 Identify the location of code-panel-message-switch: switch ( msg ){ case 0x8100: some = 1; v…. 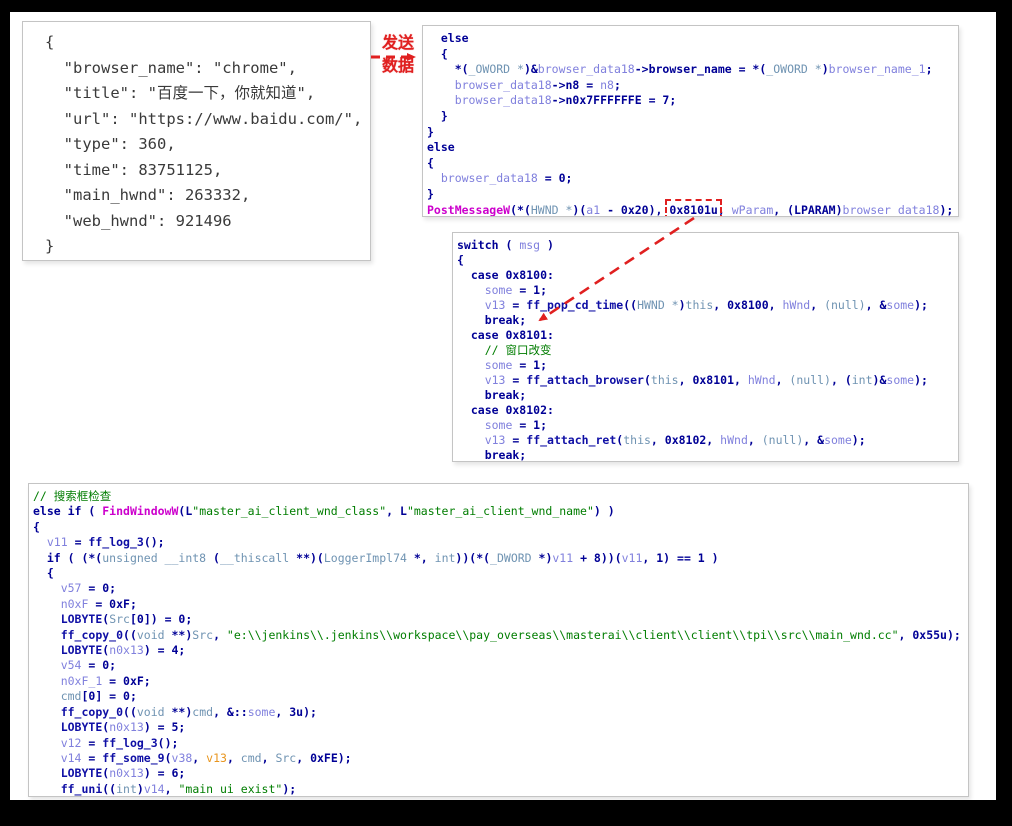
(705, 347).